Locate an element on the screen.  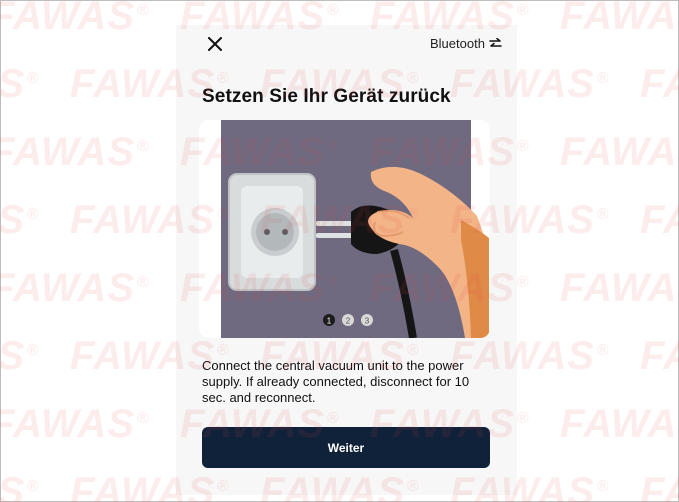
close-button is located at coordinates (215, 44).